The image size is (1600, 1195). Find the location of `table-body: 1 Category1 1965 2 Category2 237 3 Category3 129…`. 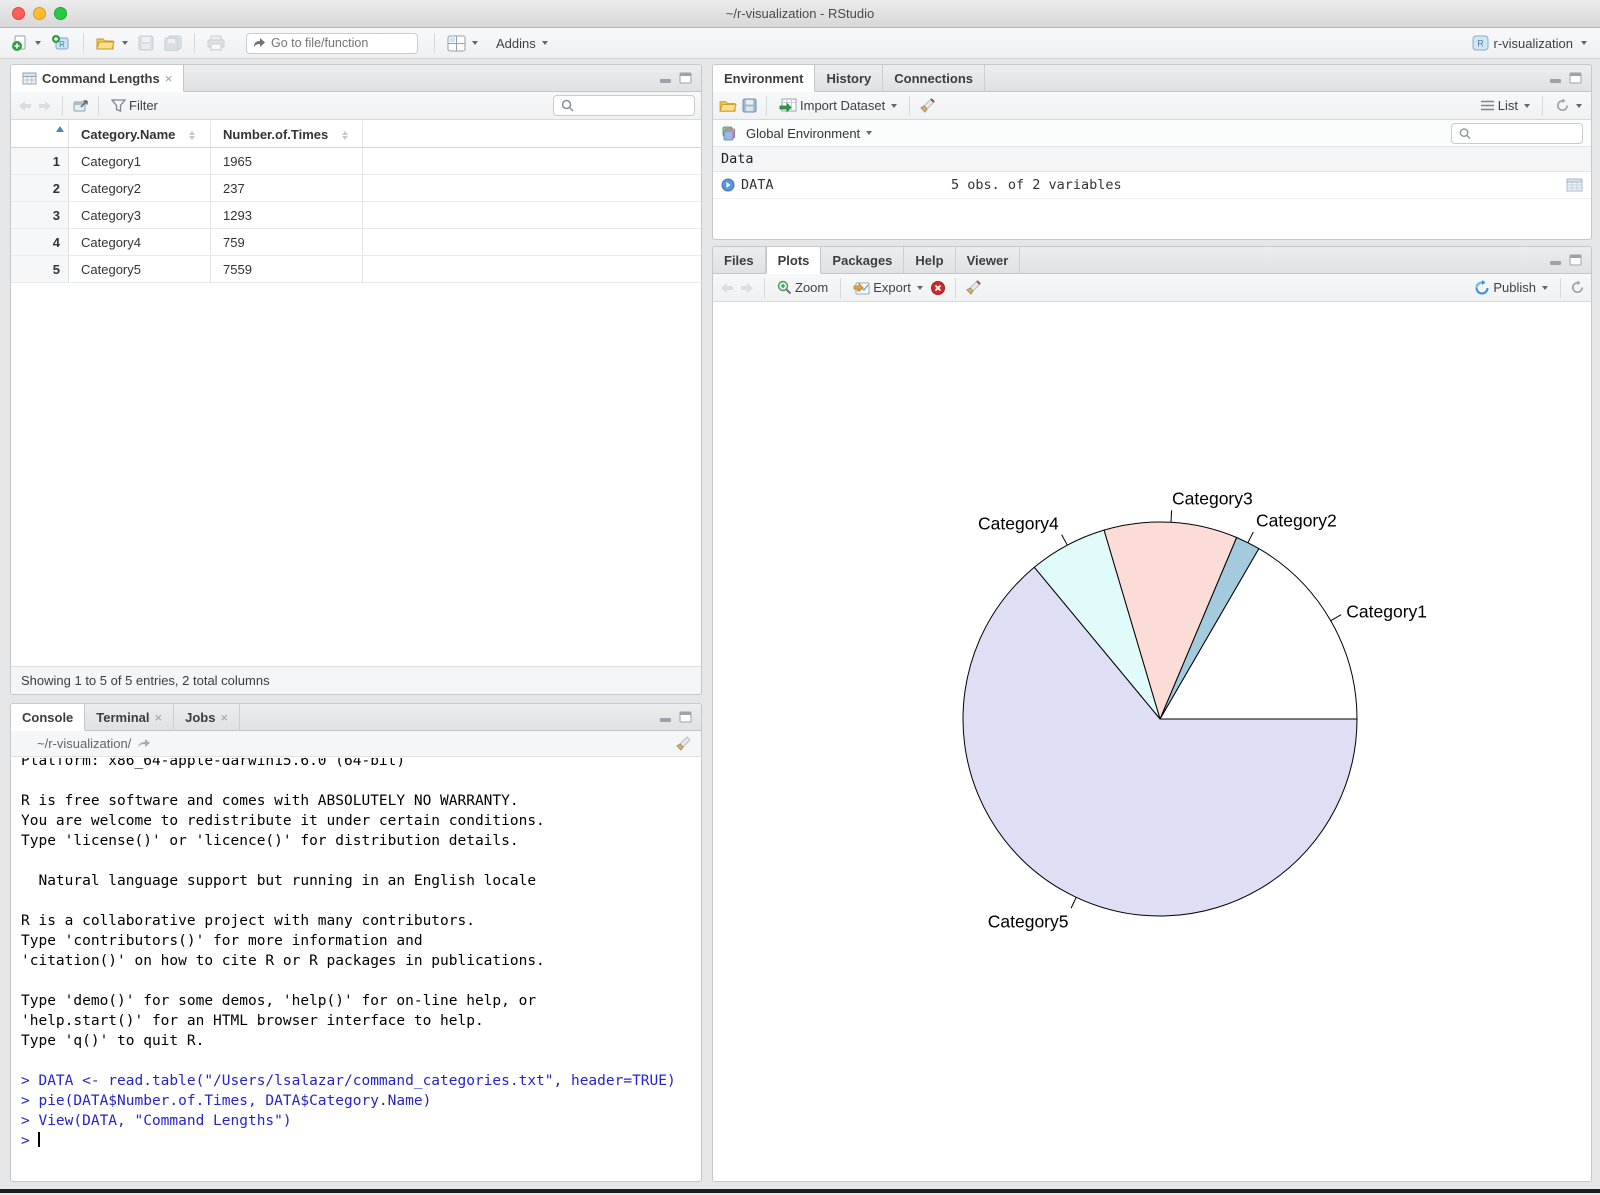

table-body: 1 Category1 1965 2 Category2 237 3 Category3 129… is located at coordinates (356, 215).